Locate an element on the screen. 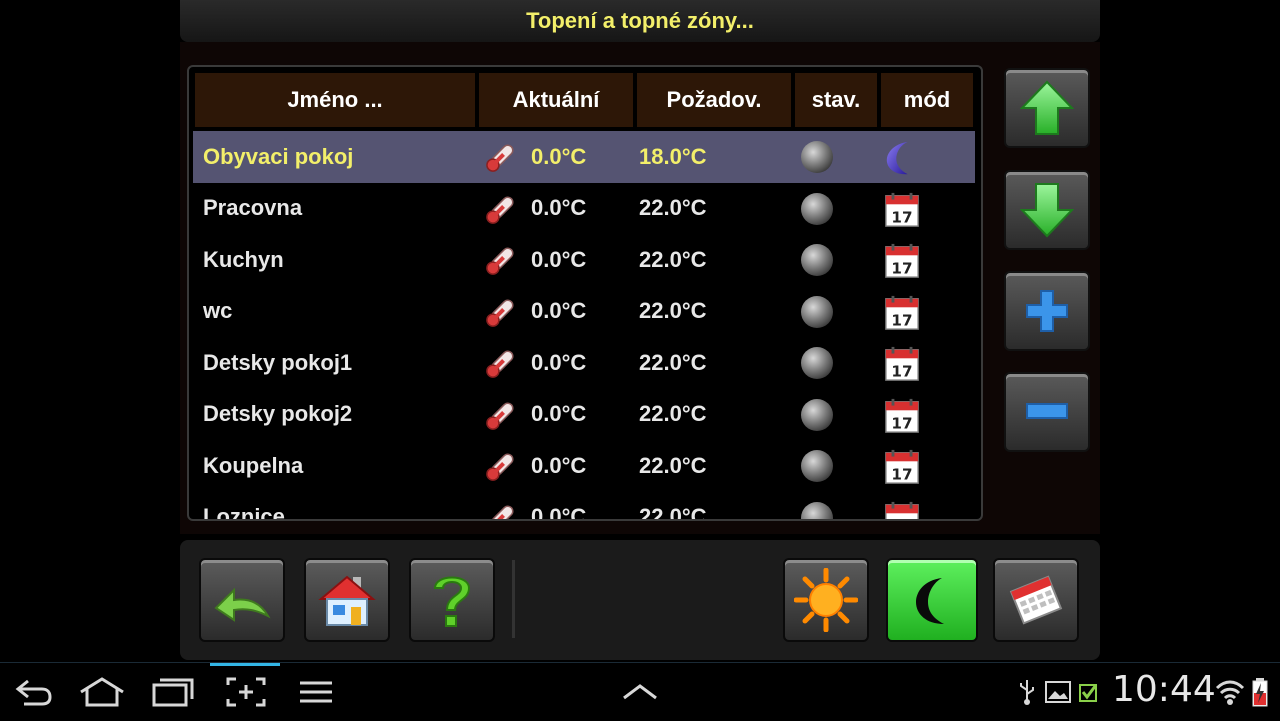 This screenshot has height=721, width=1280. zone-row: Koupelna 0.0°C 22.0°C 17 is located at coordinates (584, 466).